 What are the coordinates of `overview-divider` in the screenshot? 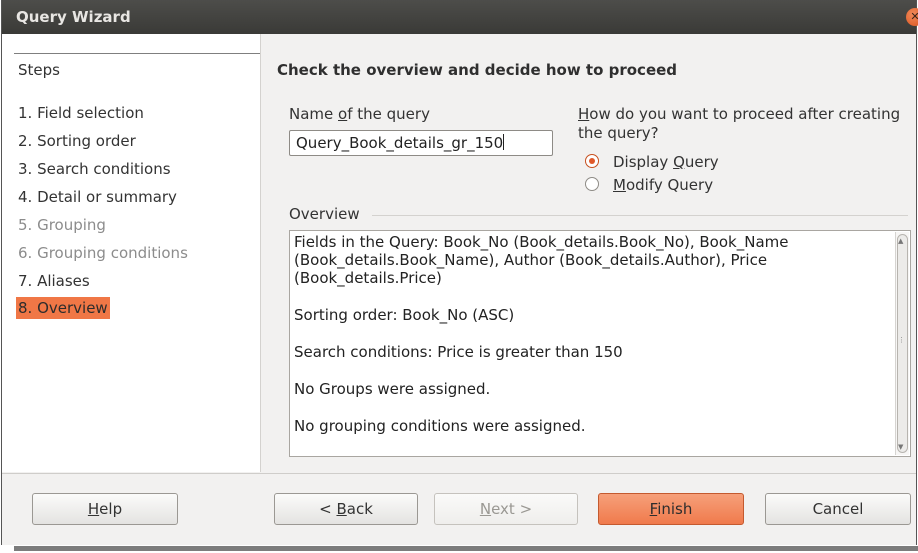 It's located at (640, 215).